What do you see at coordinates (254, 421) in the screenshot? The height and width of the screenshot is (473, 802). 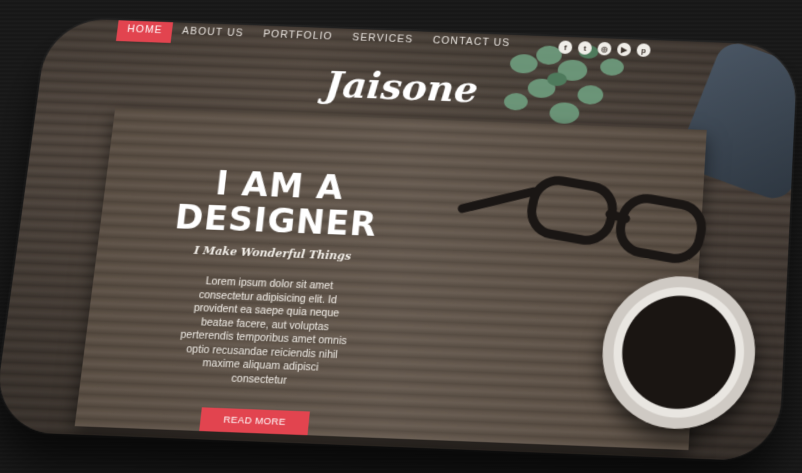 I see `read-more-button: READ MORE` at bounding box center [254, 421].